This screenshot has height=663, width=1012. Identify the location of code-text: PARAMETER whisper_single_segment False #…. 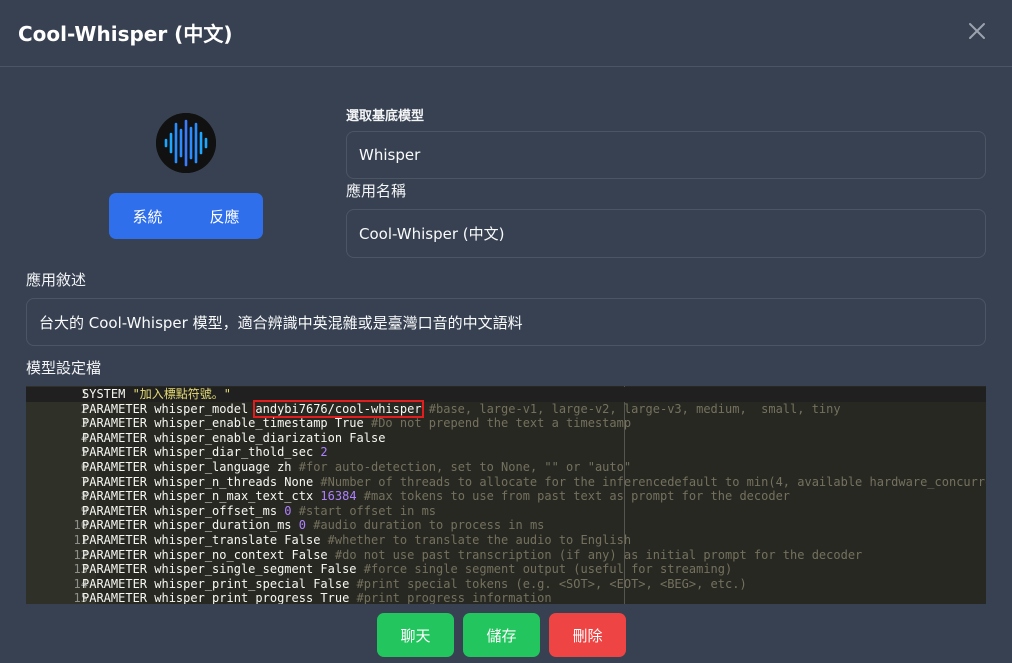
(407, 569).